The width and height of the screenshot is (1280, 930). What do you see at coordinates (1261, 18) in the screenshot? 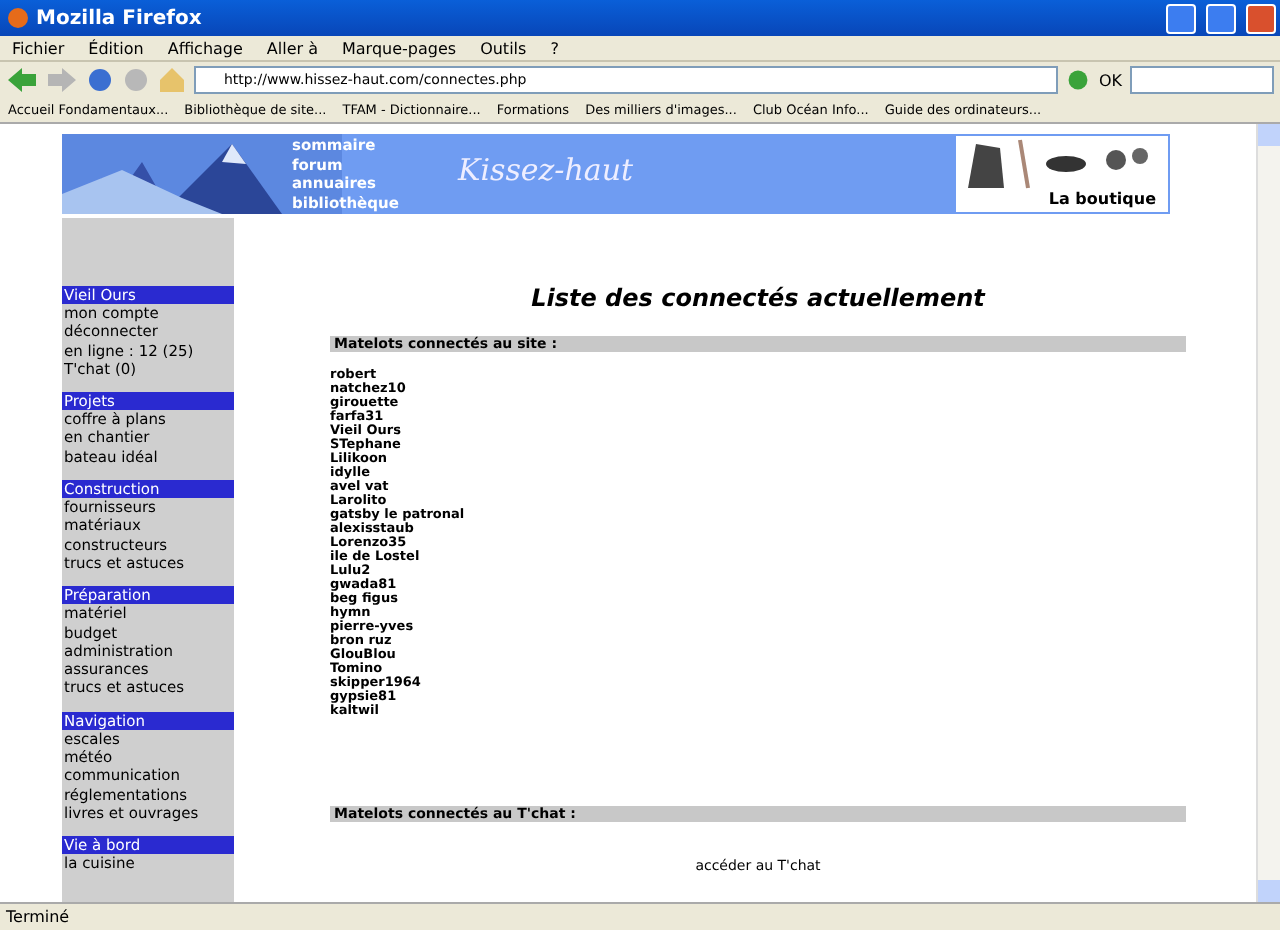
I see `close-button` at bounding box center [1261, 18].